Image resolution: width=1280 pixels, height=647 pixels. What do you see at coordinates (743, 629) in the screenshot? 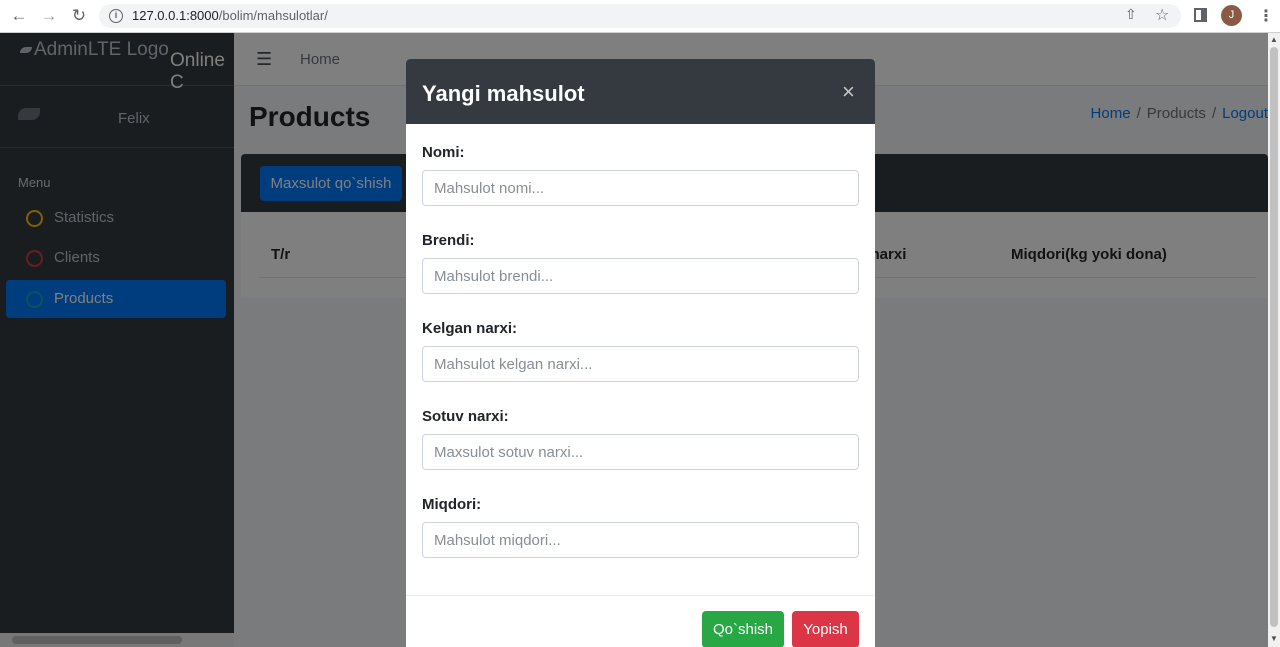
I see `add-button: Qo`shish` at bounding box center [743, 629].